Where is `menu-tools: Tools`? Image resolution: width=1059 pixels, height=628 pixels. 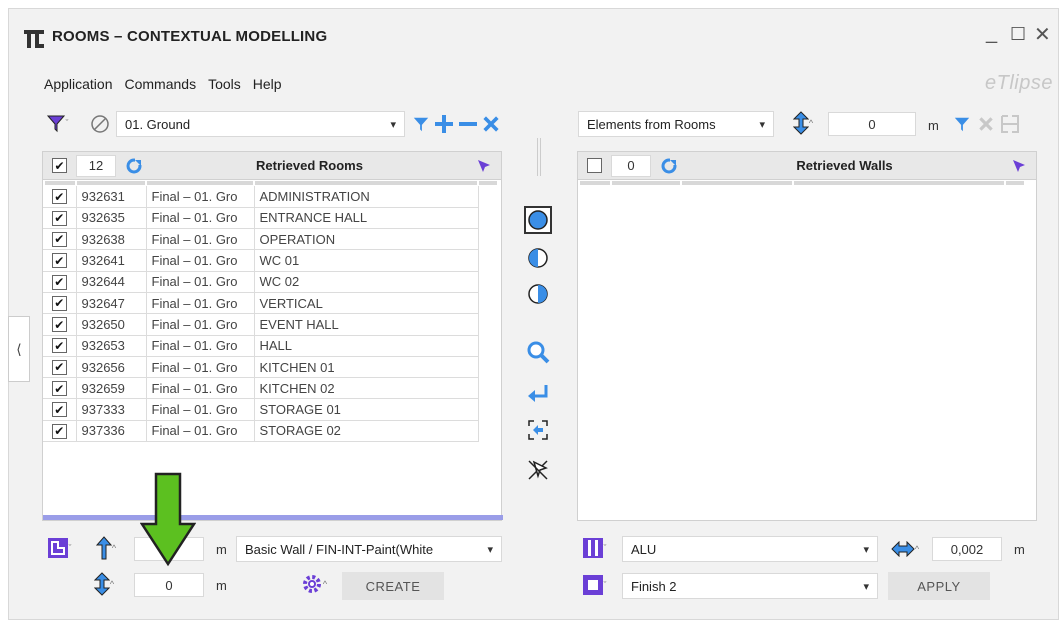 menu-tools: Tools is located at coordinates (224, 84).